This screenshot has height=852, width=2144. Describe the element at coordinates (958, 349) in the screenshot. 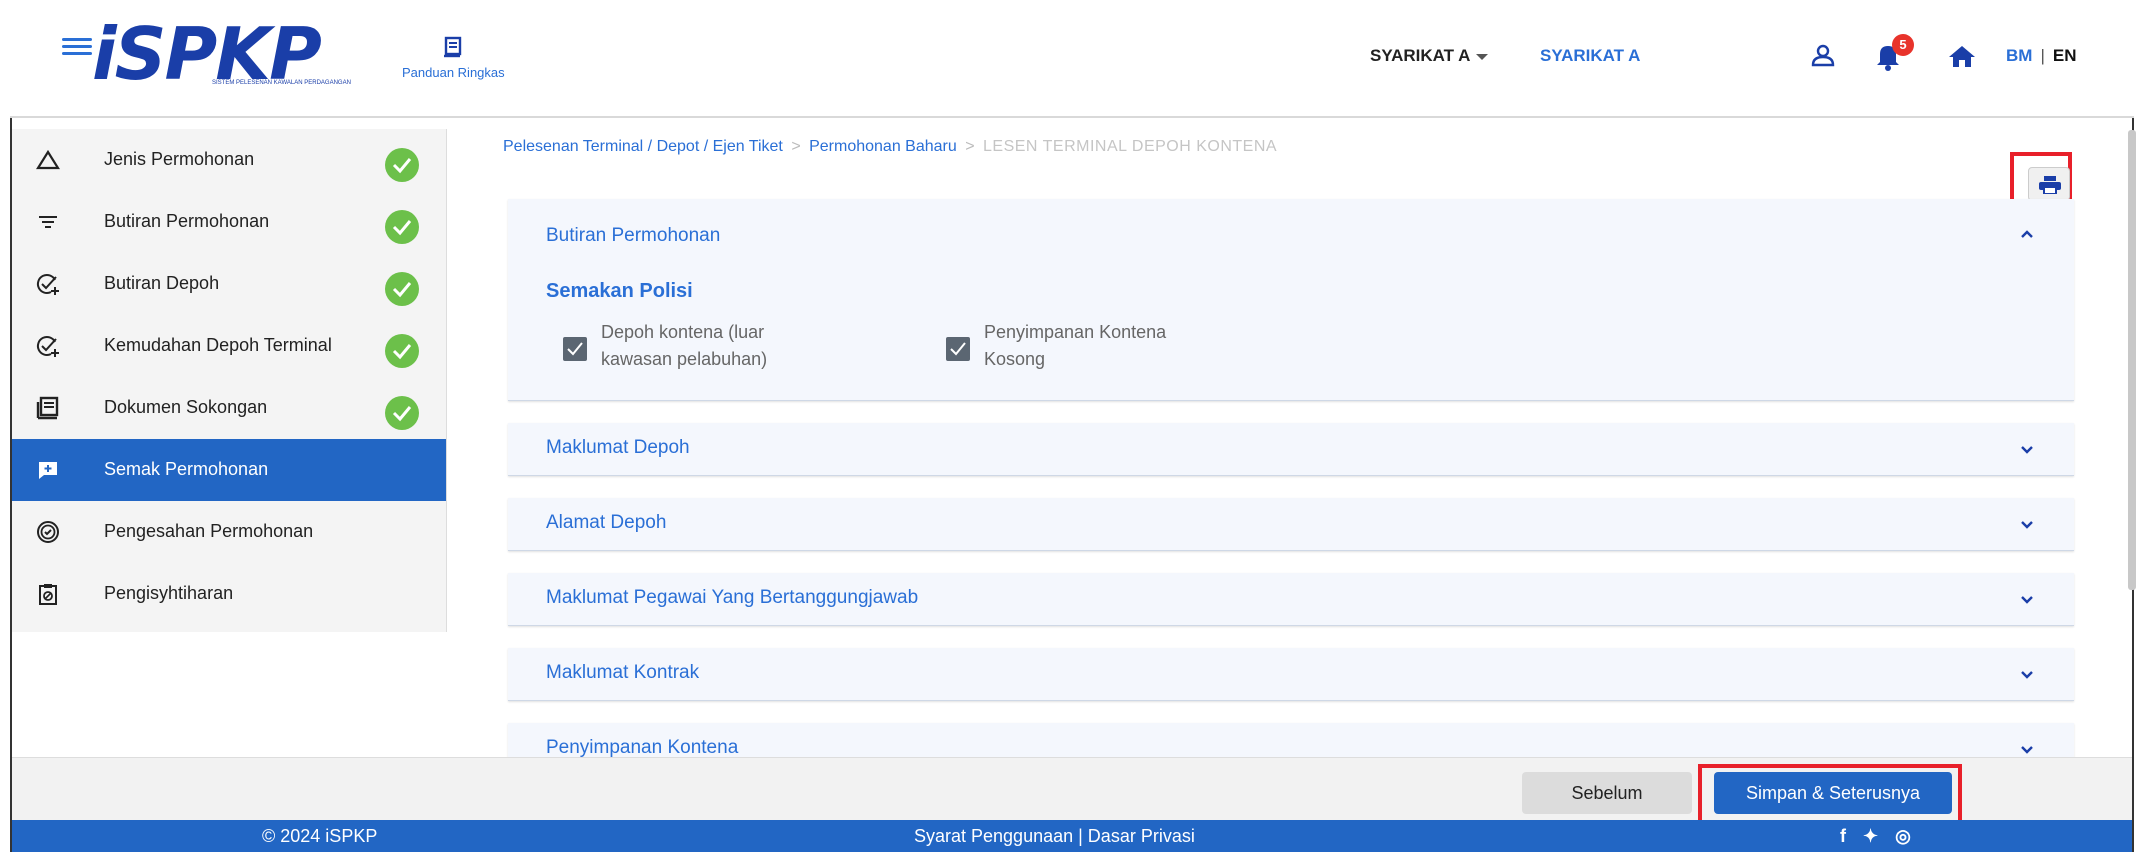

I see `checkbox-penyimpanan-kontena` at that location.